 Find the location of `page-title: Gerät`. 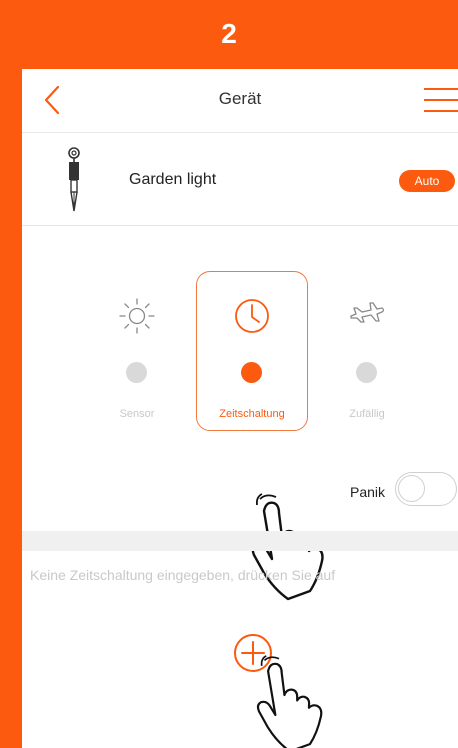

page-title: Gerät is located at coordinates (240, 98).